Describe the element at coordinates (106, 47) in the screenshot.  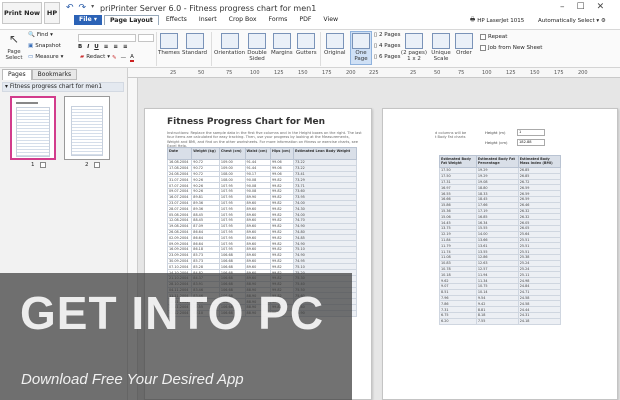
I see `align-left-icon: ≡` at that location.